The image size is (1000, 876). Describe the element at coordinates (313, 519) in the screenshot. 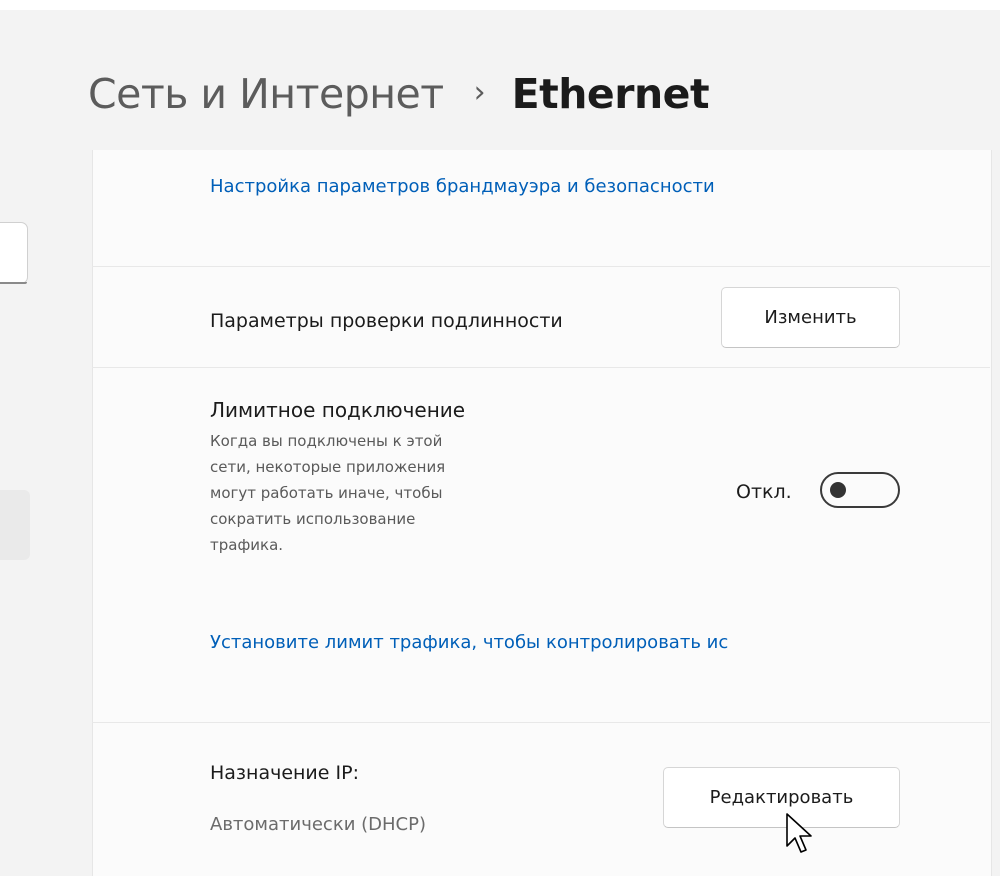

I see `description-line: сократить использование` at that location.